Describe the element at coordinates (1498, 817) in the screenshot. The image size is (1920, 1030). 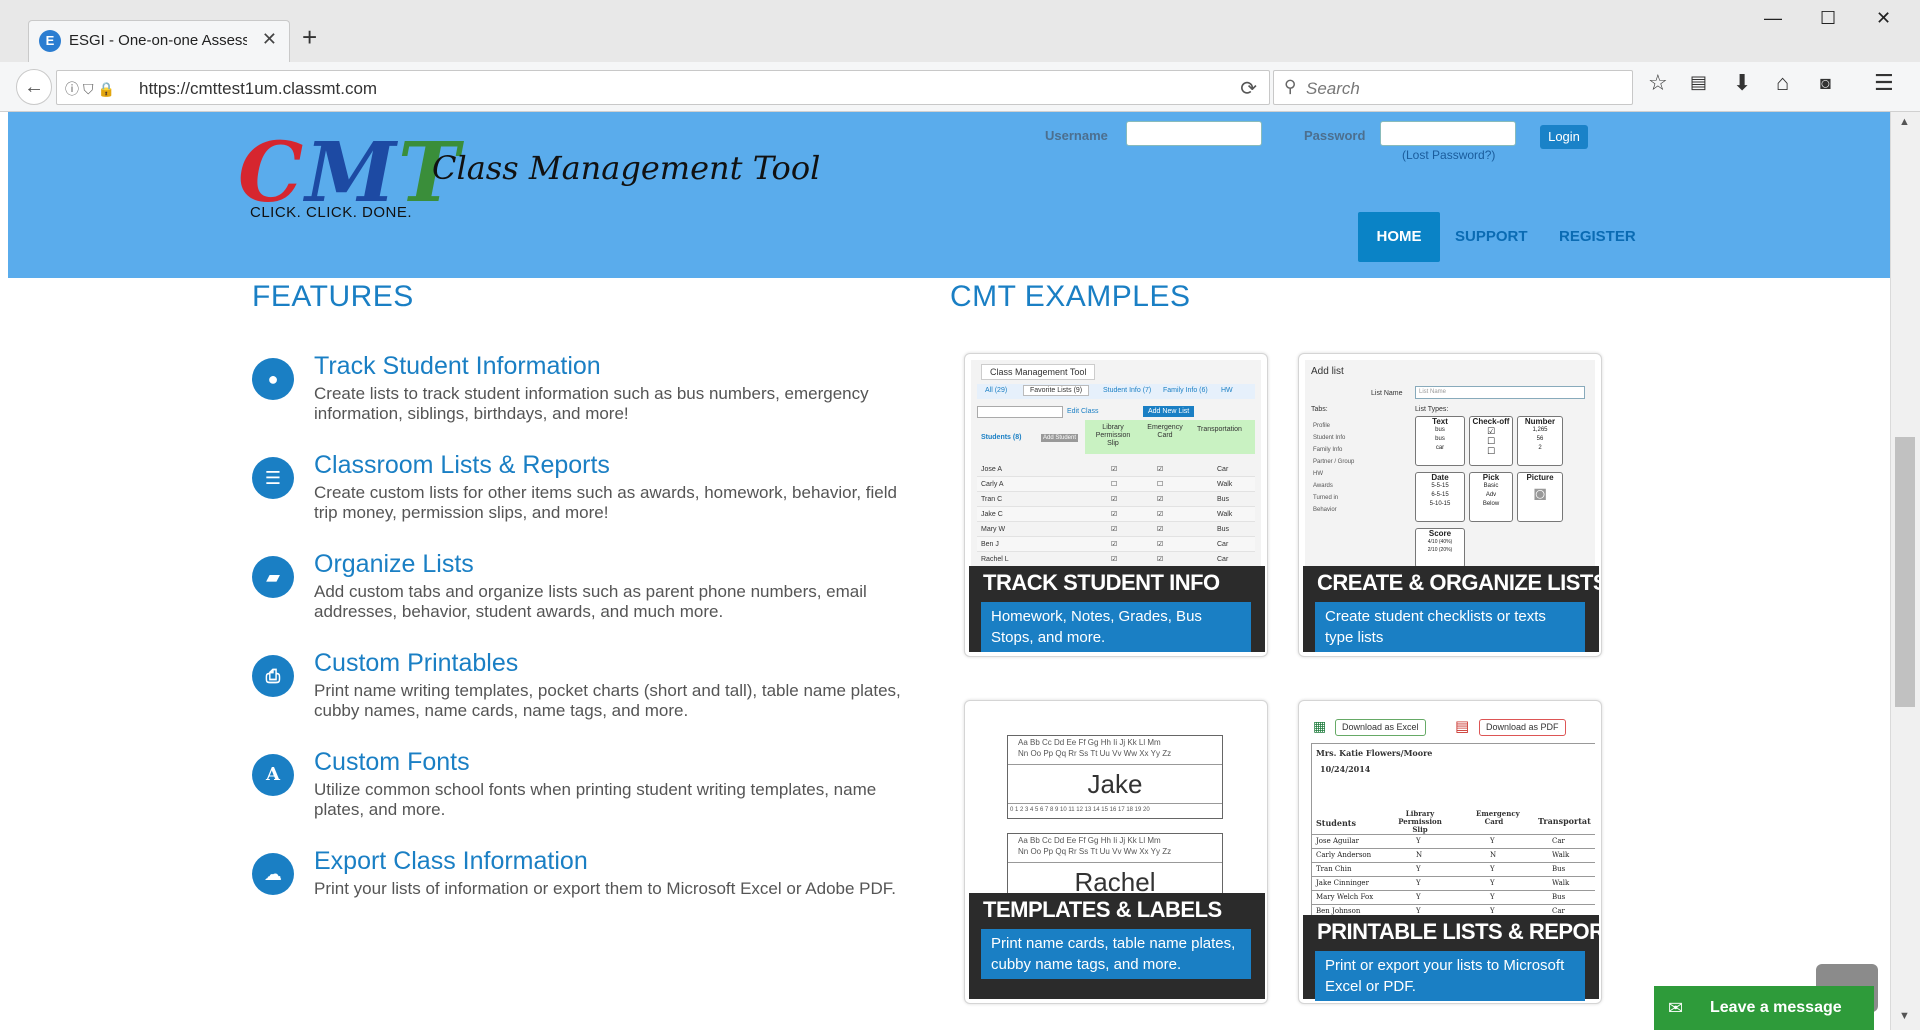
I see `mini-col: Emergency Card` at that location.